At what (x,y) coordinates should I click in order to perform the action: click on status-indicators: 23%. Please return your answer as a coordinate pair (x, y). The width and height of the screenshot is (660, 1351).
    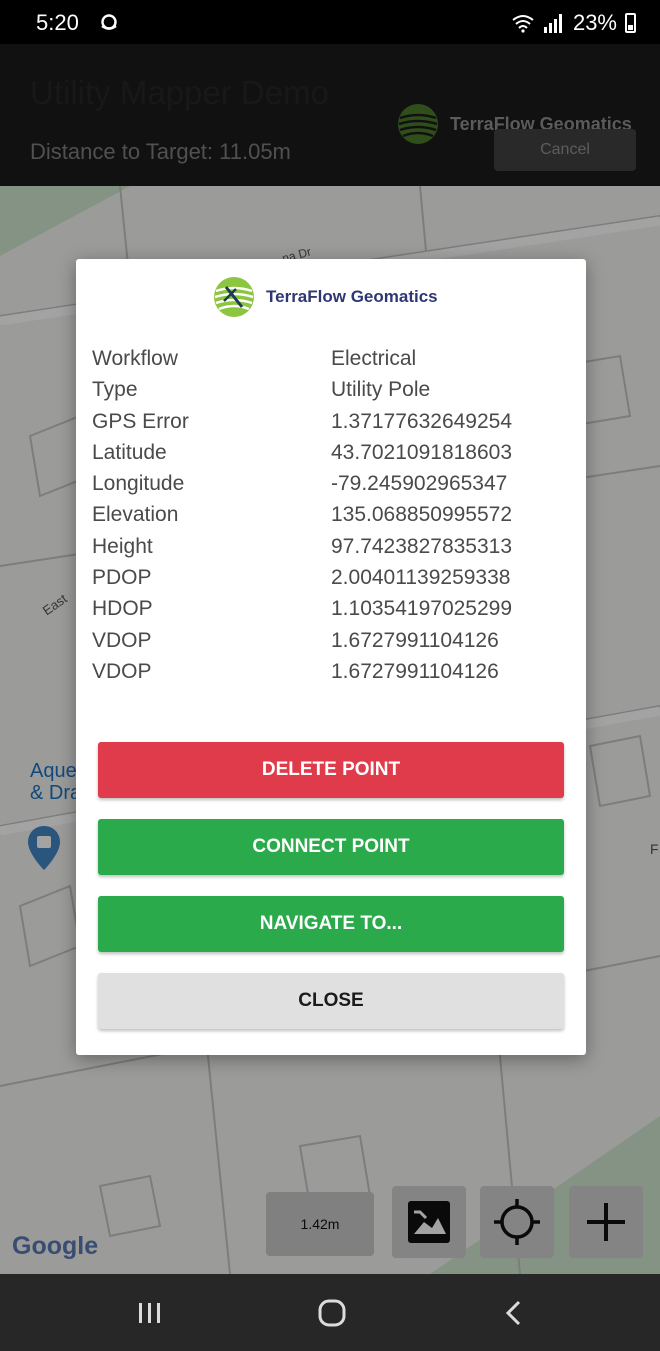
    Looking at the image, I should click on (573, 23).